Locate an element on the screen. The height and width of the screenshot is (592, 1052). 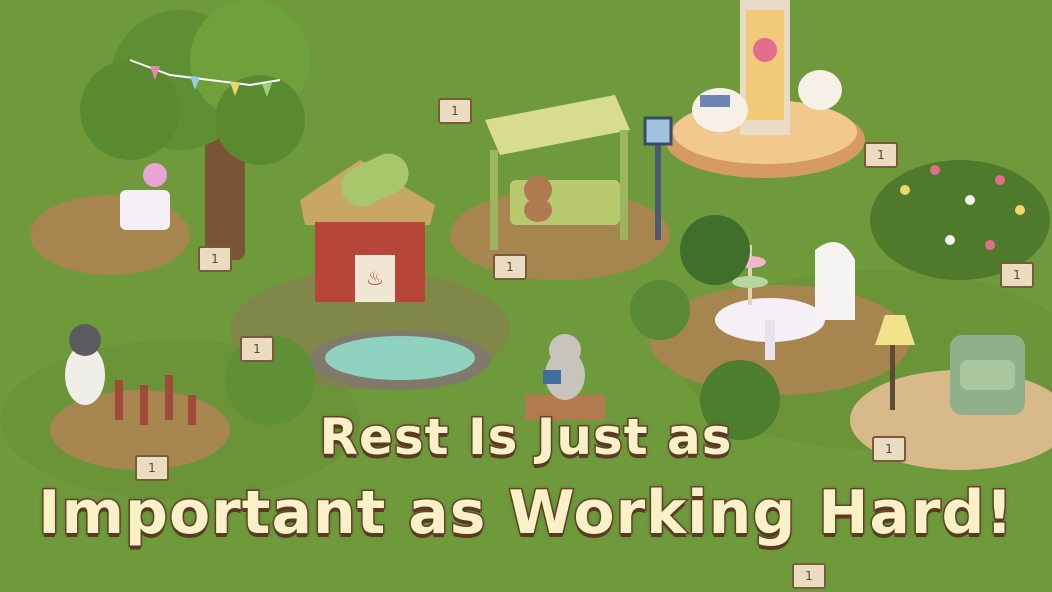
headline-line-2: Important as Working Hard! is located at coordinates (526, 513).